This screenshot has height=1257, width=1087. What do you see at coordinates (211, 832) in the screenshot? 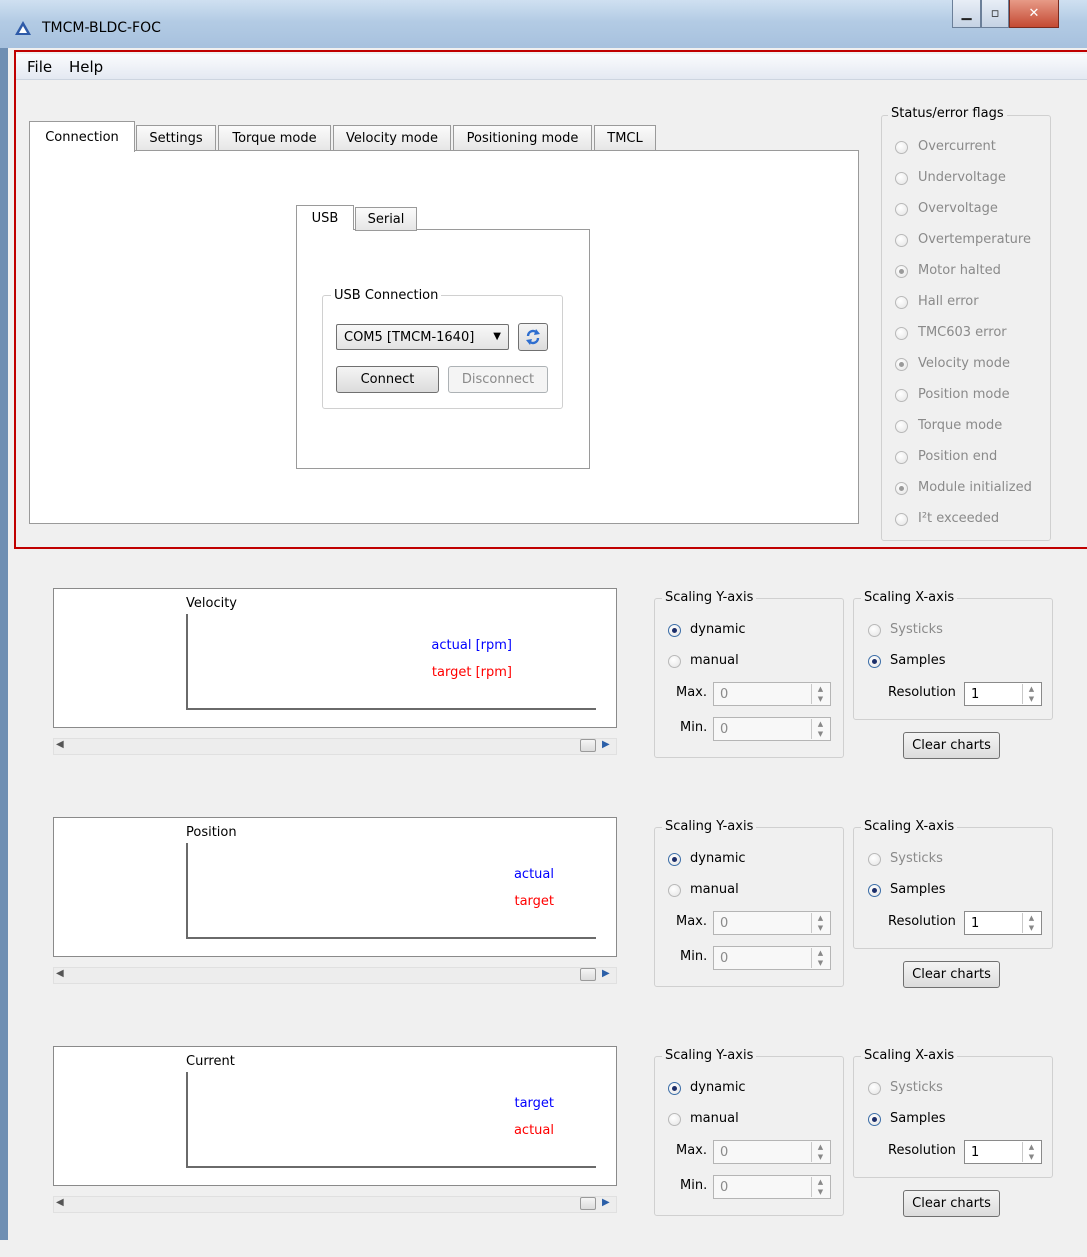
I see `chart-title: Position` at bounding box center [211, 832].